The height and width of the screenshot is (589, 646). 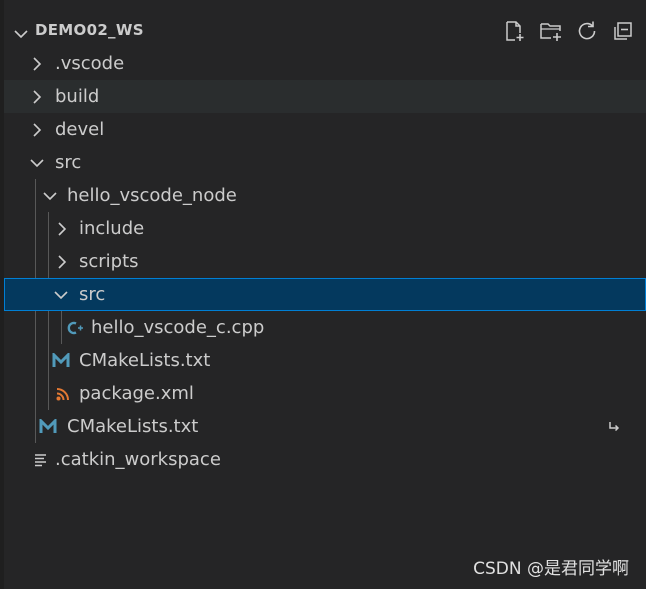 I want to click on tree-item-package-xml: package.xml, so click(x=325, y=393).